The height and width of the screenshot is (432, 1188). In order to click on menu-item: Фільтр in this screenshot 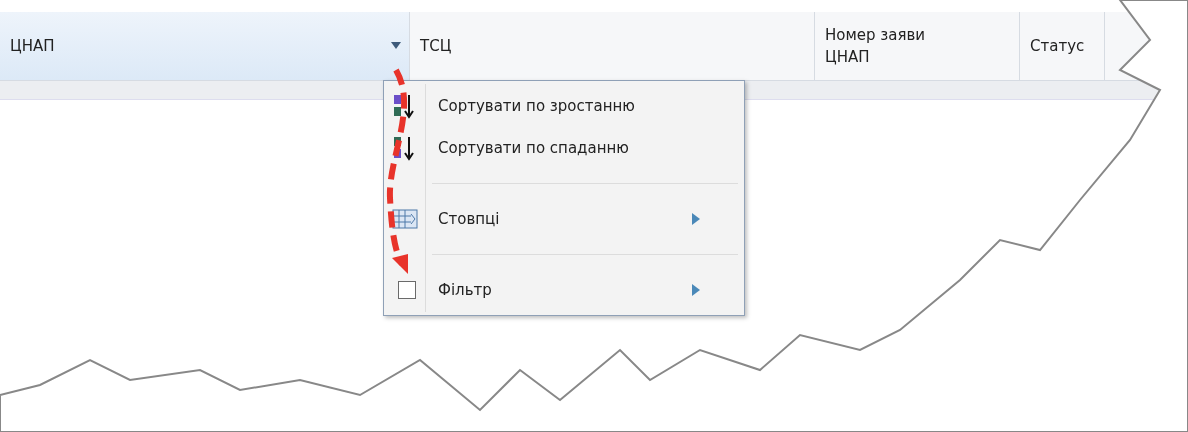, I will do `click(564, 290)`.